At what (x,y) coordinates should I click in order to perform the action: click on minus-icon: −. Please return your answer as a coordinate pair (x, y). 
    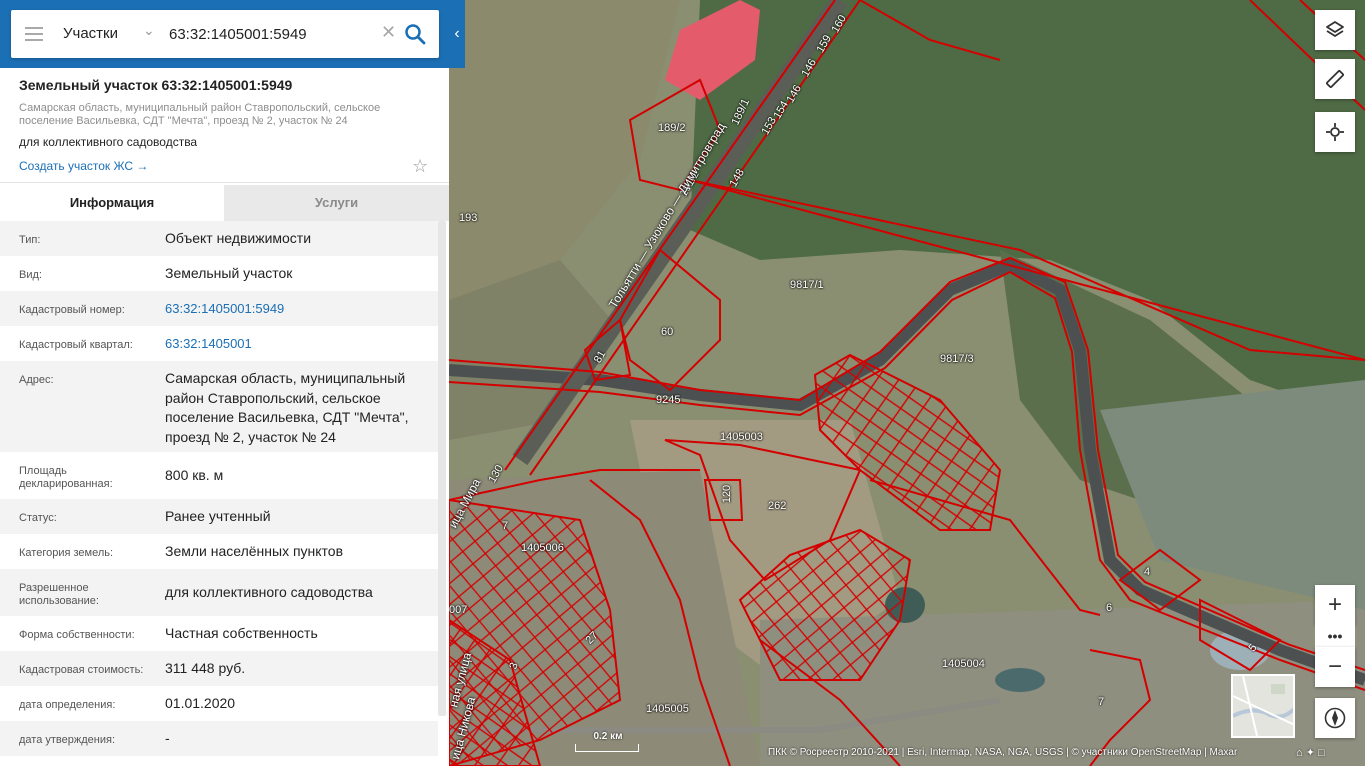
    Looking at the image, I should click on (1334, 666).